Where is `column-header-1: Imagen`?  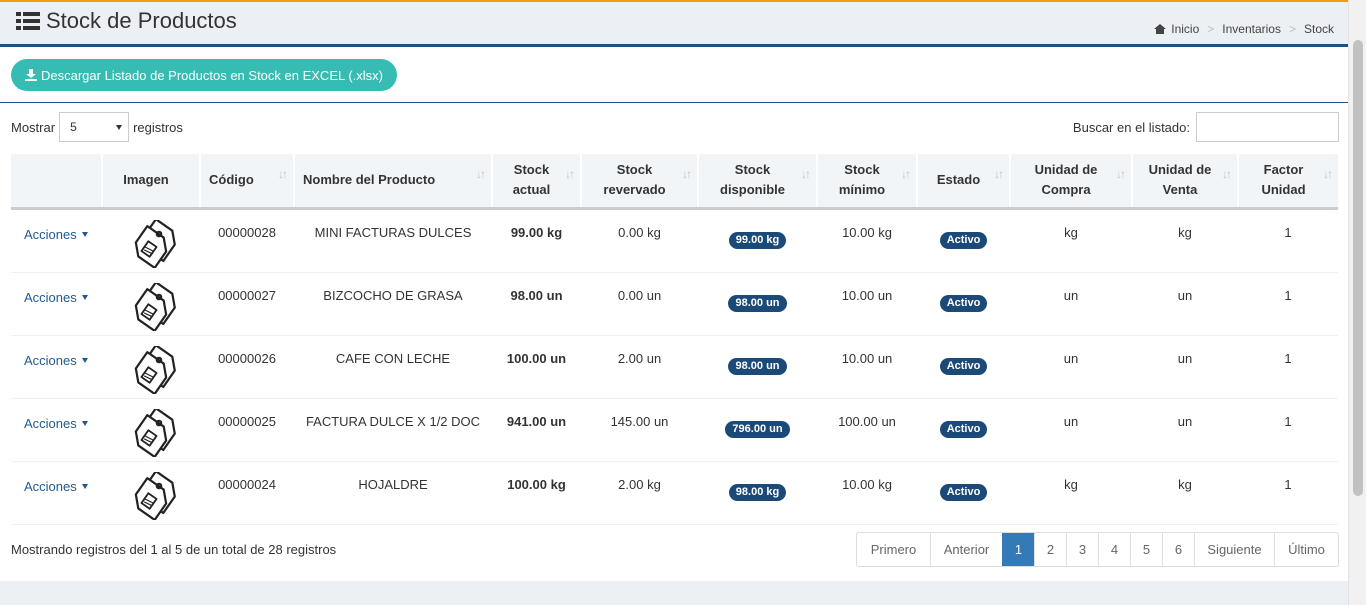 column-header-1: Imagen is located at coordinates (150, 182).